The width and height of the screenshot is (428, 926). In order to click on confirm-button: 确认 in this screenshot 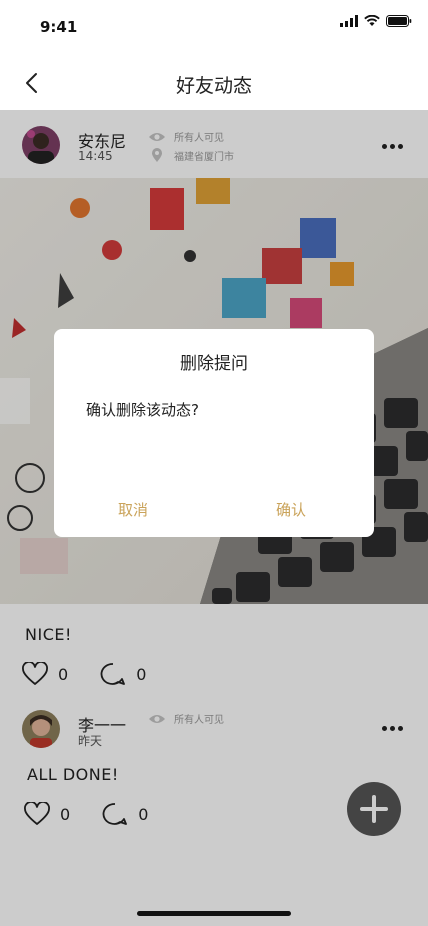, I will do `click(291, 509)`.